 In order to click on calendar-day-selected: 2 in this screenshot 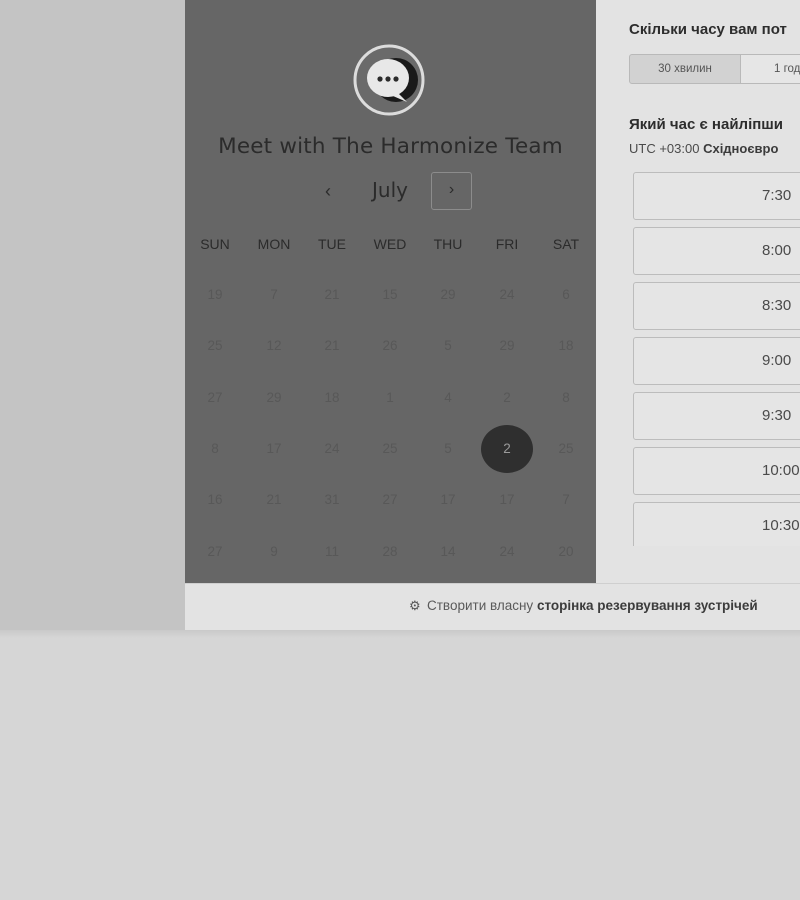, I will do `click(507, 449)`.